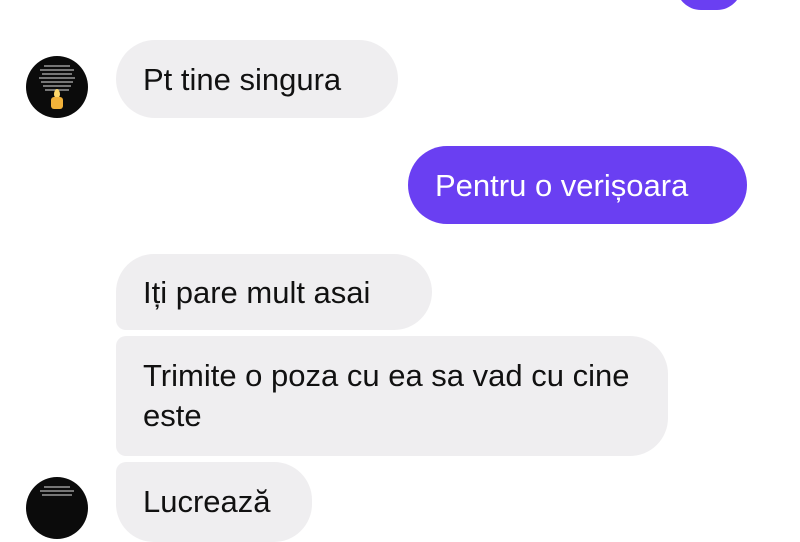 Image resolution: width=800 pixels, height=542 pixels. Describe the element at coordinates (709, 5) in the screenshot. I see `message-bubble-outgoing-partial` at that location.